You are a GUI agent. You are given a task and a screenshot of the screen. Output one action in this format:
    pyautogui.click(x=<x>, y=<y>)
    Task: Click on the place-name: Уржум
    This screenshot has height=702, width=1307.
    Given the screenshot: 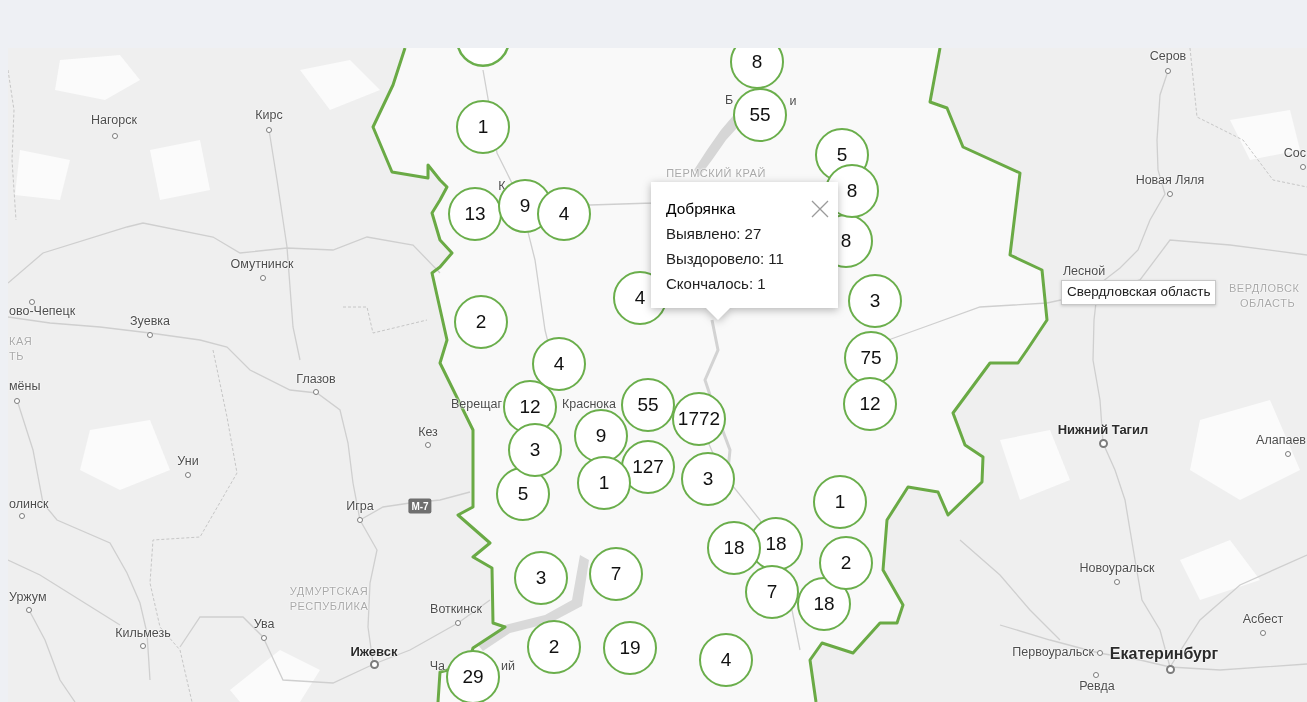 What is the action you would take?
    pyautogui.click(x=28, y=598)
    